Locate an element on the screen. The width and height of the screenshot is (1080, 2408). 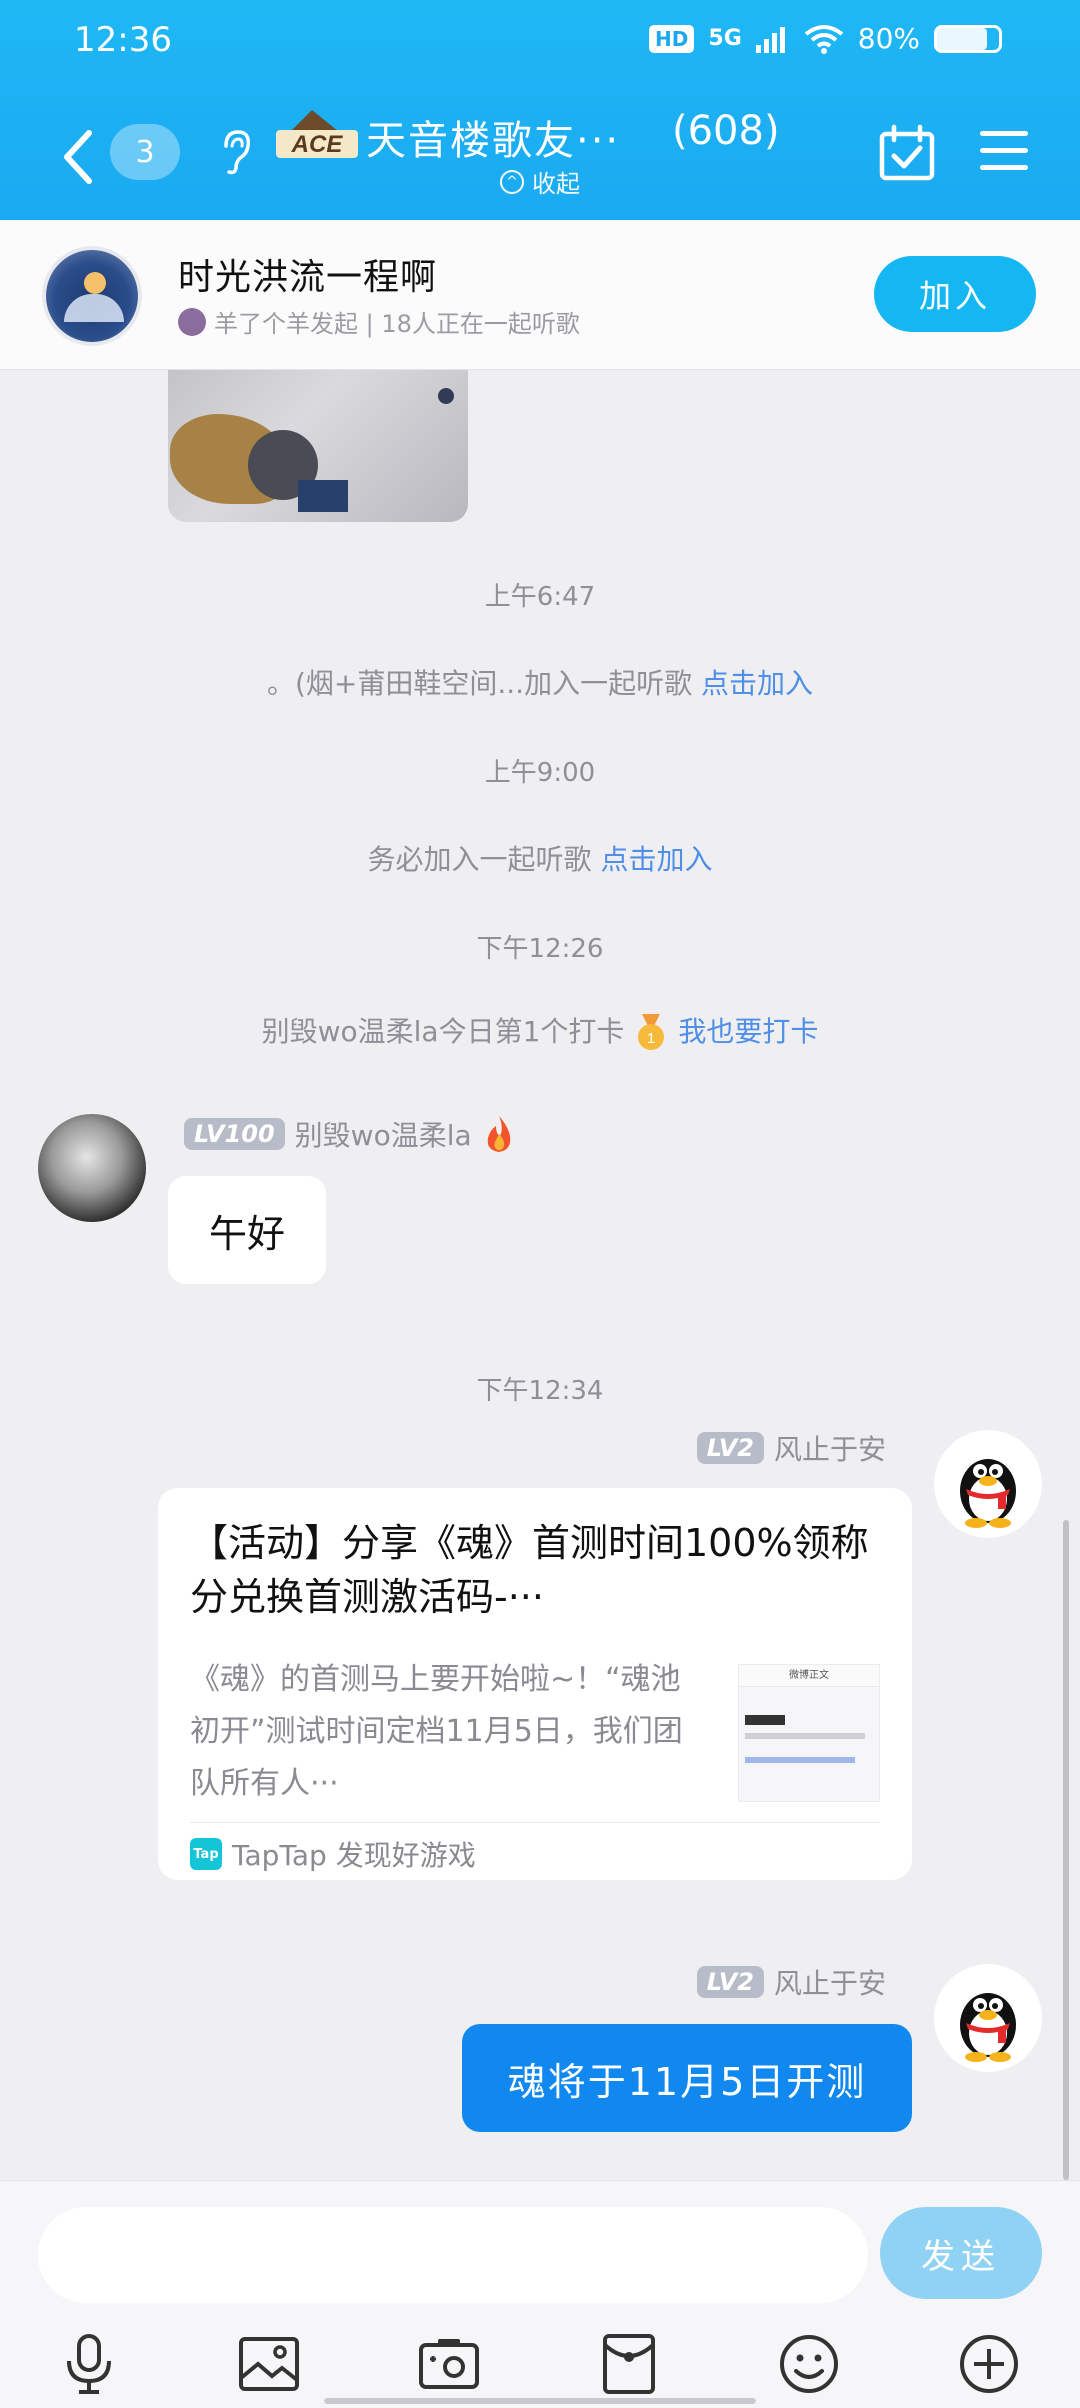
checkin-link: 我也要打卡 is located at coordinates (748, 1031).